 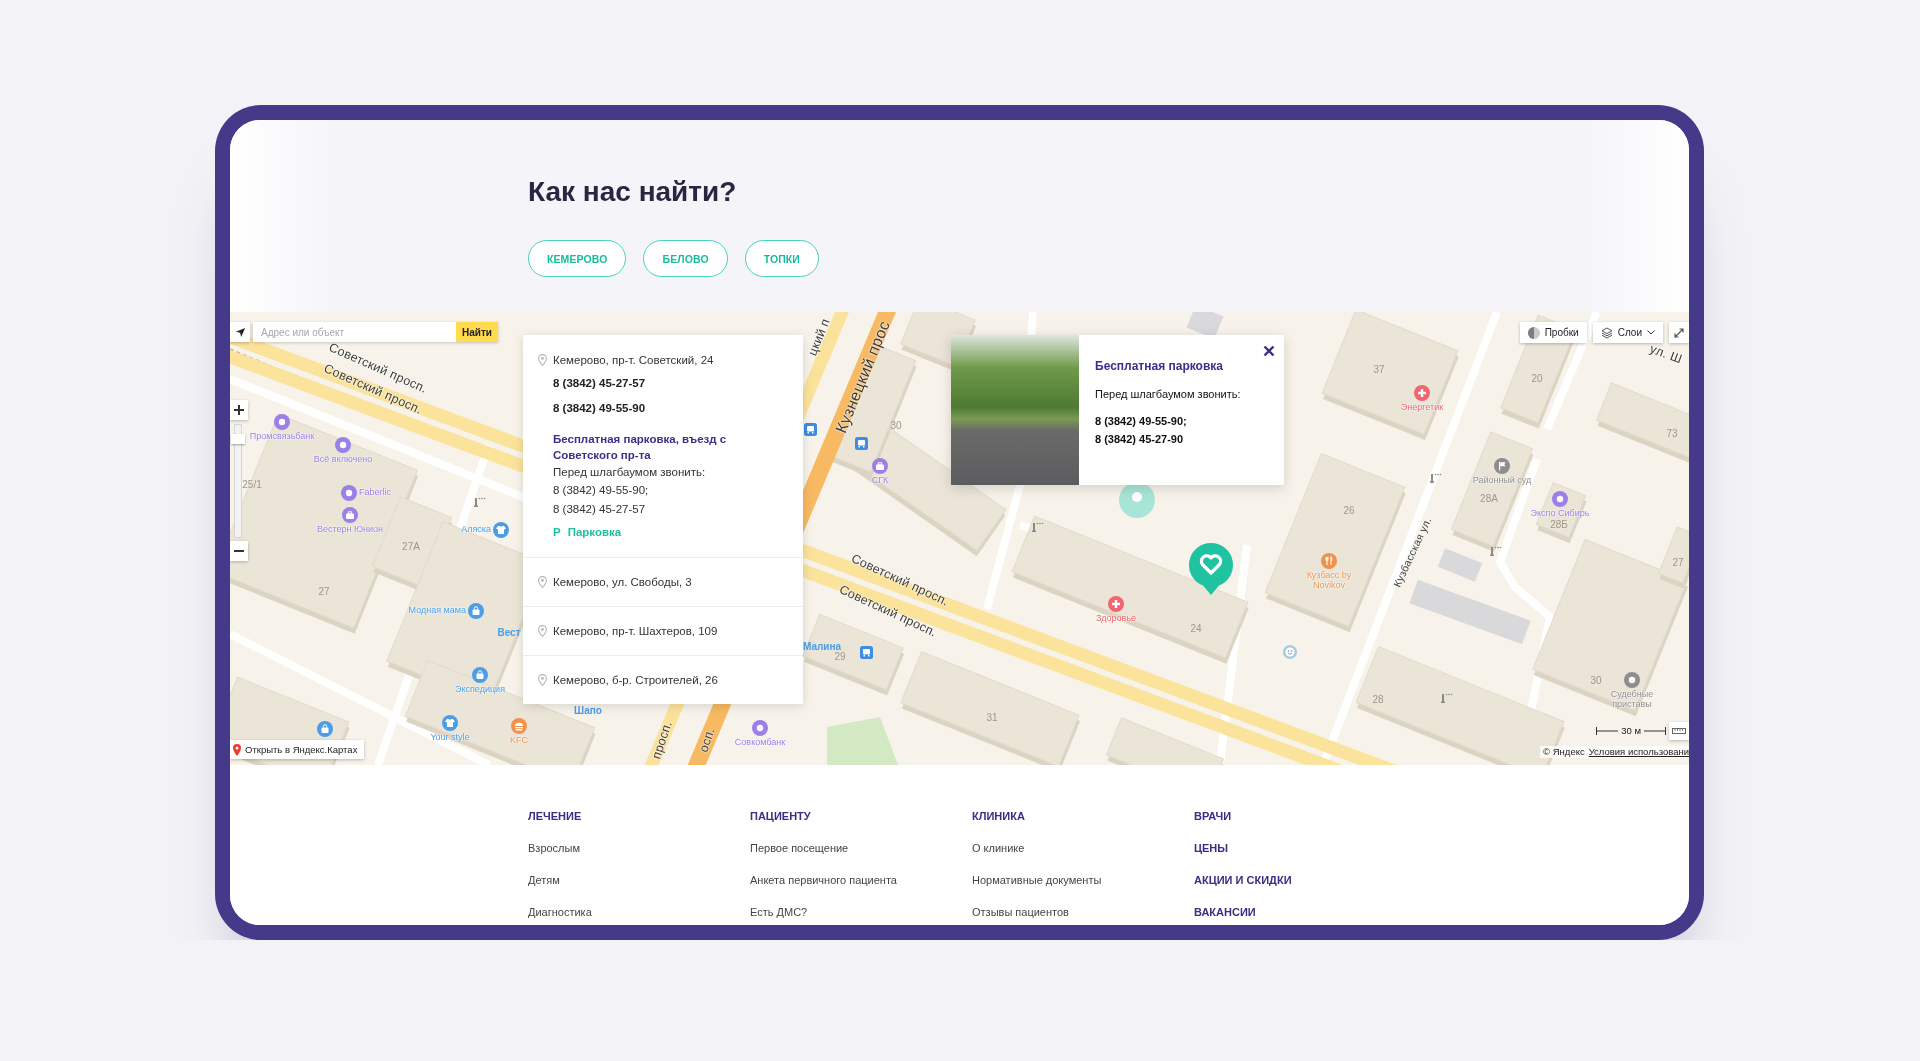 I want to click on footer-link: Отзывы пациентов, so click(x=1020, y=912).